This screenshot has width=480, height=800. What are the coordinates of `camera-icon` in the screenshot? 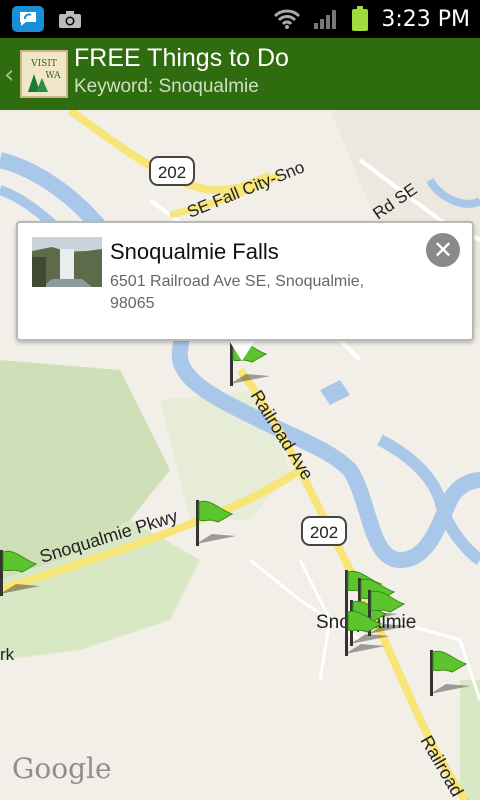 It's located at (70, 19).